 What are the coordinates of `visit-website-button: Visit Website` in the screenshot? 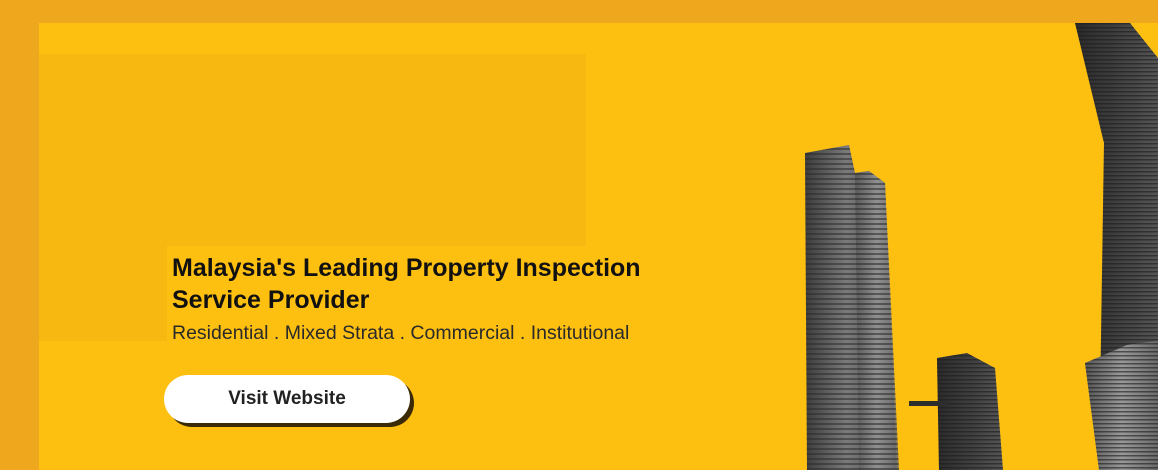 It's located at (287, 399).